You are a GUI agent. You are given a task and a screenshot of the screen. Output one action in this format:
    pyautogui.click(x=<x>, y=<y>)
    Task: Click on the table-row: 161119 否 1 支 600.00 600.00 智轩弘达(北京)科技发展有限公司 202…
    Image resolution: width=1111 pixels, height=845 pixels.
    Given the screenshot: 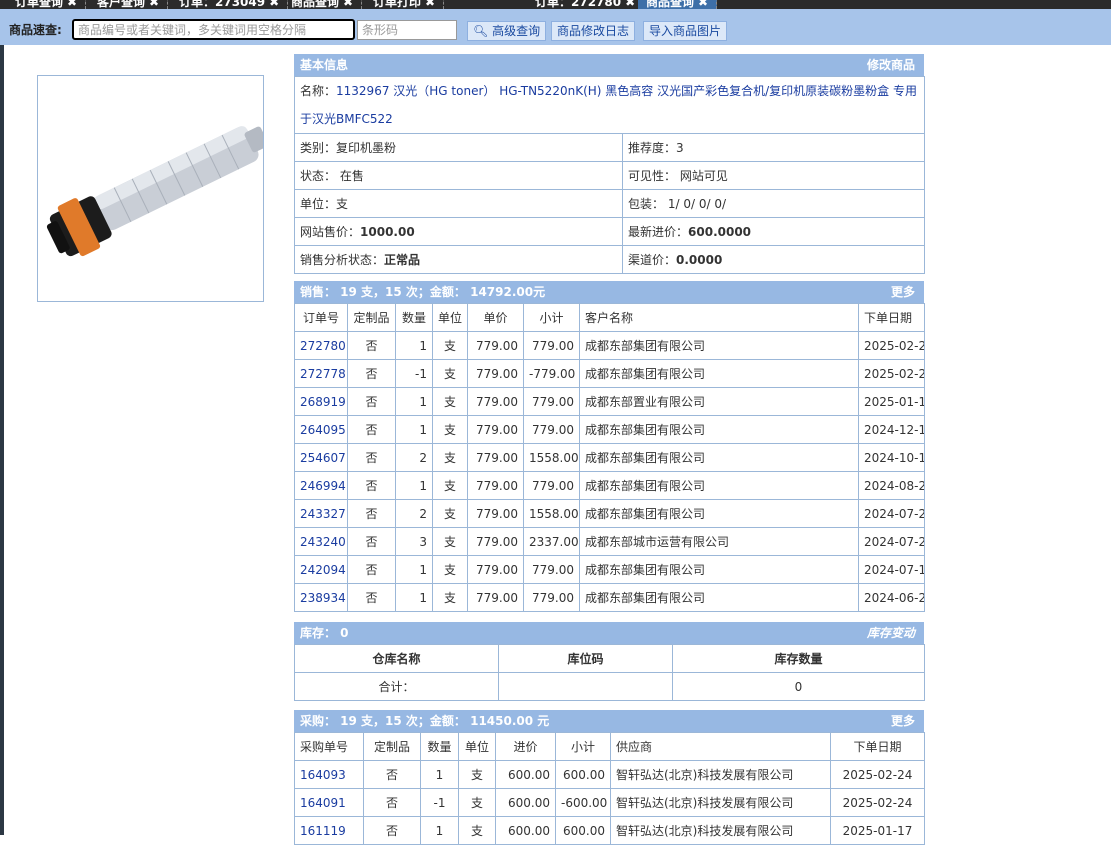 What is the action you would take?
    pyautogui.click(x=609, y=830)
    